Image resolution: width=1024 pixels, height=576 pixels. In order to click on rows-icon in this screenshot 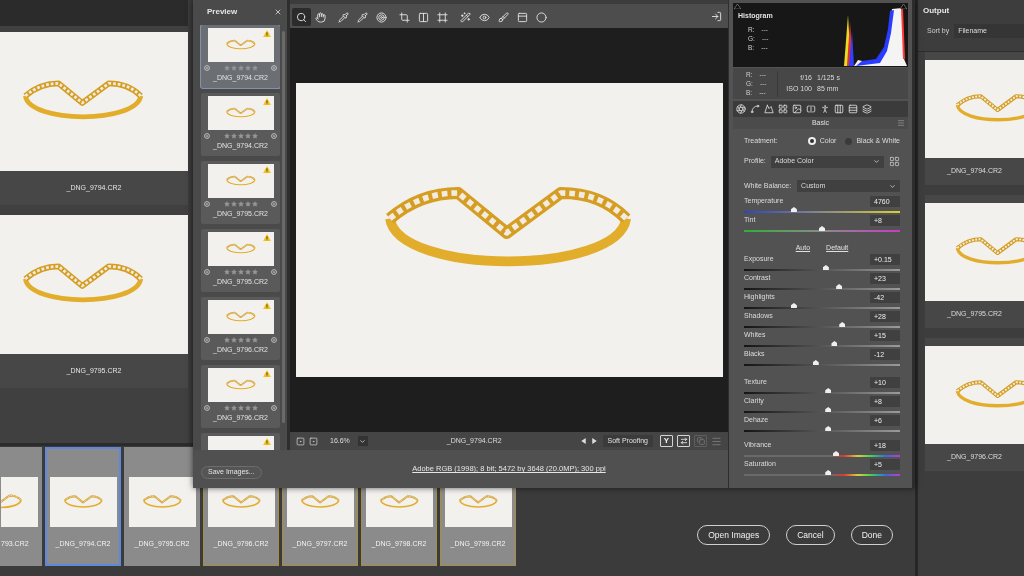, I will do `click(853, 109)`.